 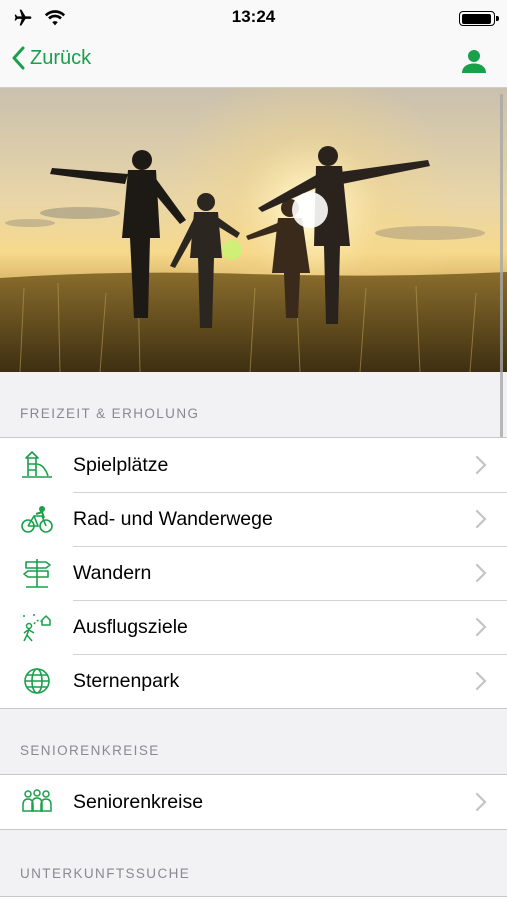 I want to click on list-item-label: Ausflugsziele, so click(x=130, y=626).